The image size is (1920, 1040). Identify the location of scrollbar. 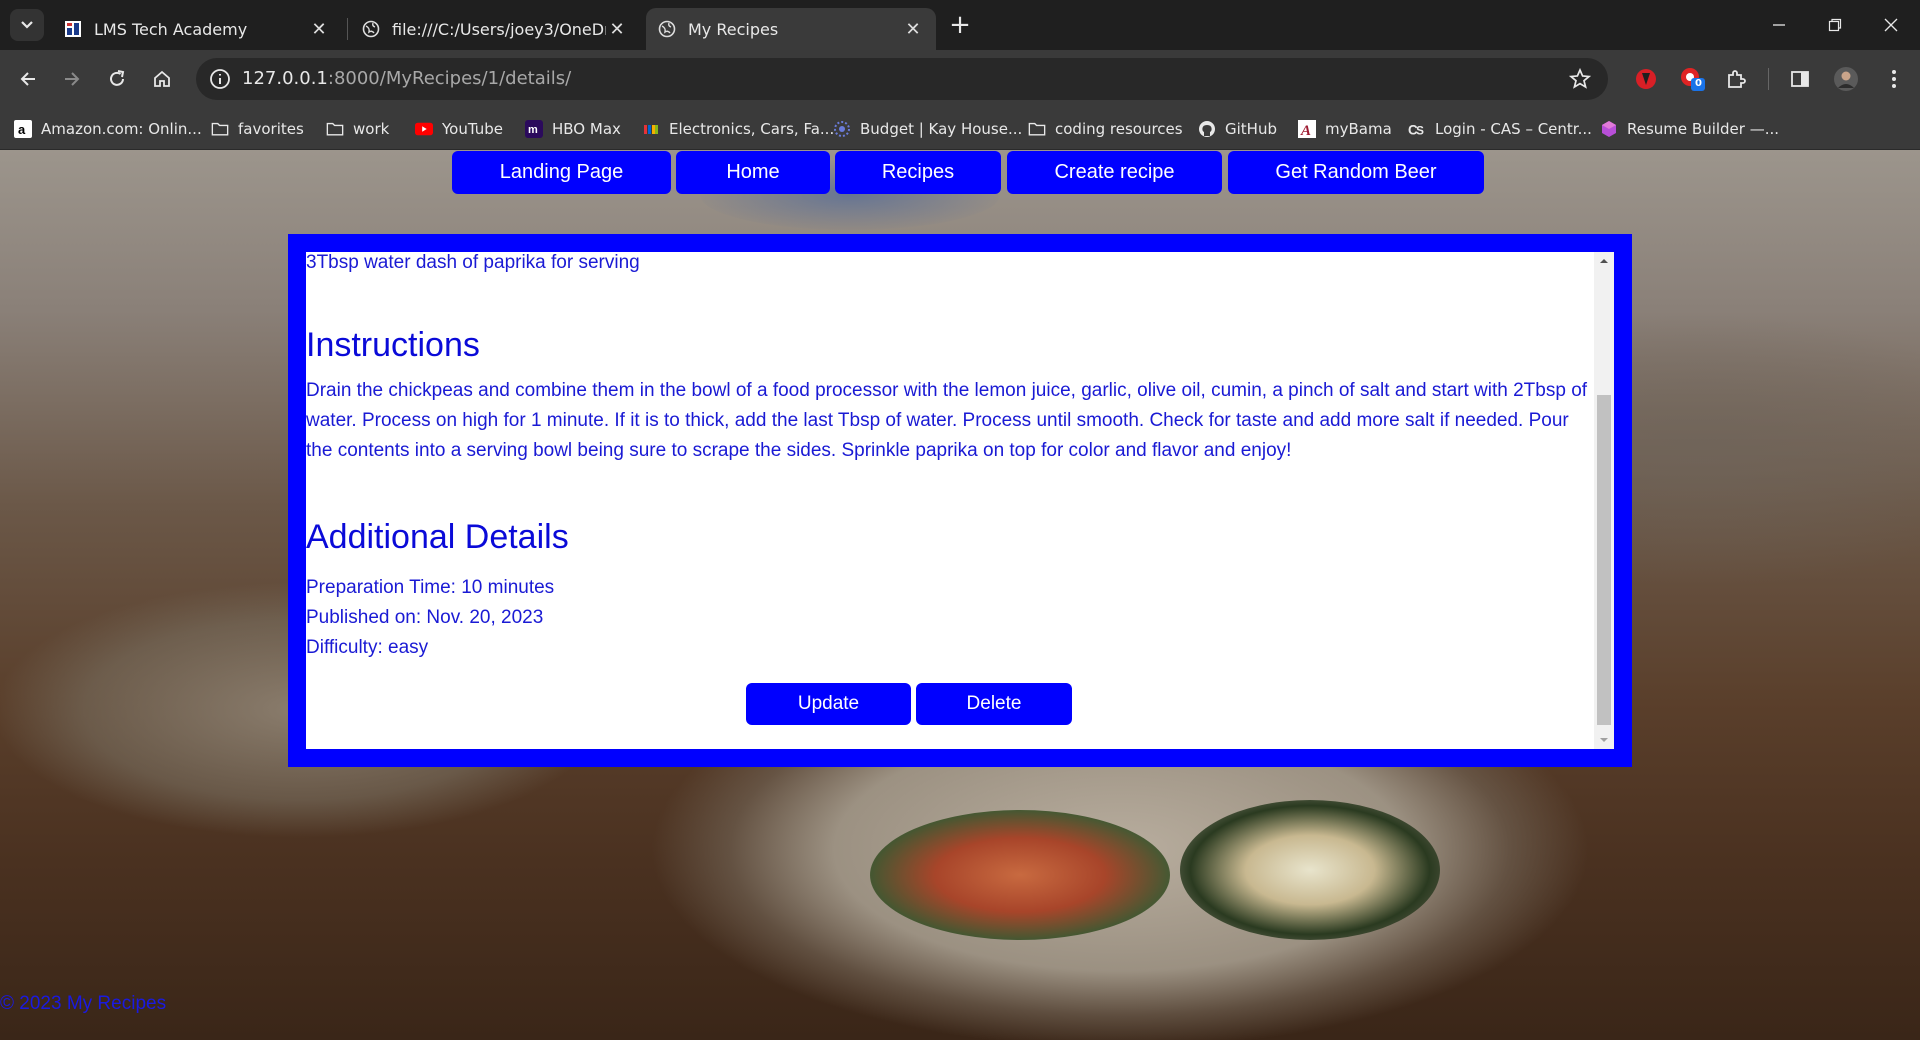
(1604, 500).